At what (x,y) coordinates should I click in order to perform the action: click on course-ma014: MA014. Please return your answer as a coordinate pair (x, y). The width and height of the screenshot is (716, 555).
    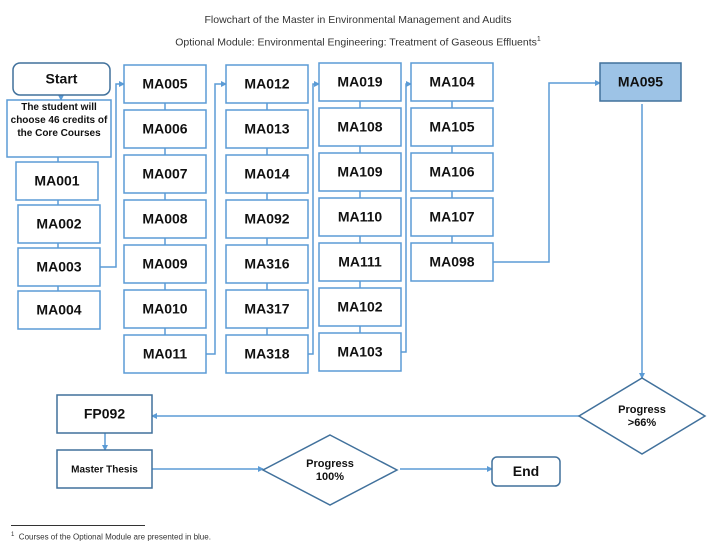
    Looking at the image, I should click on (267, 174).